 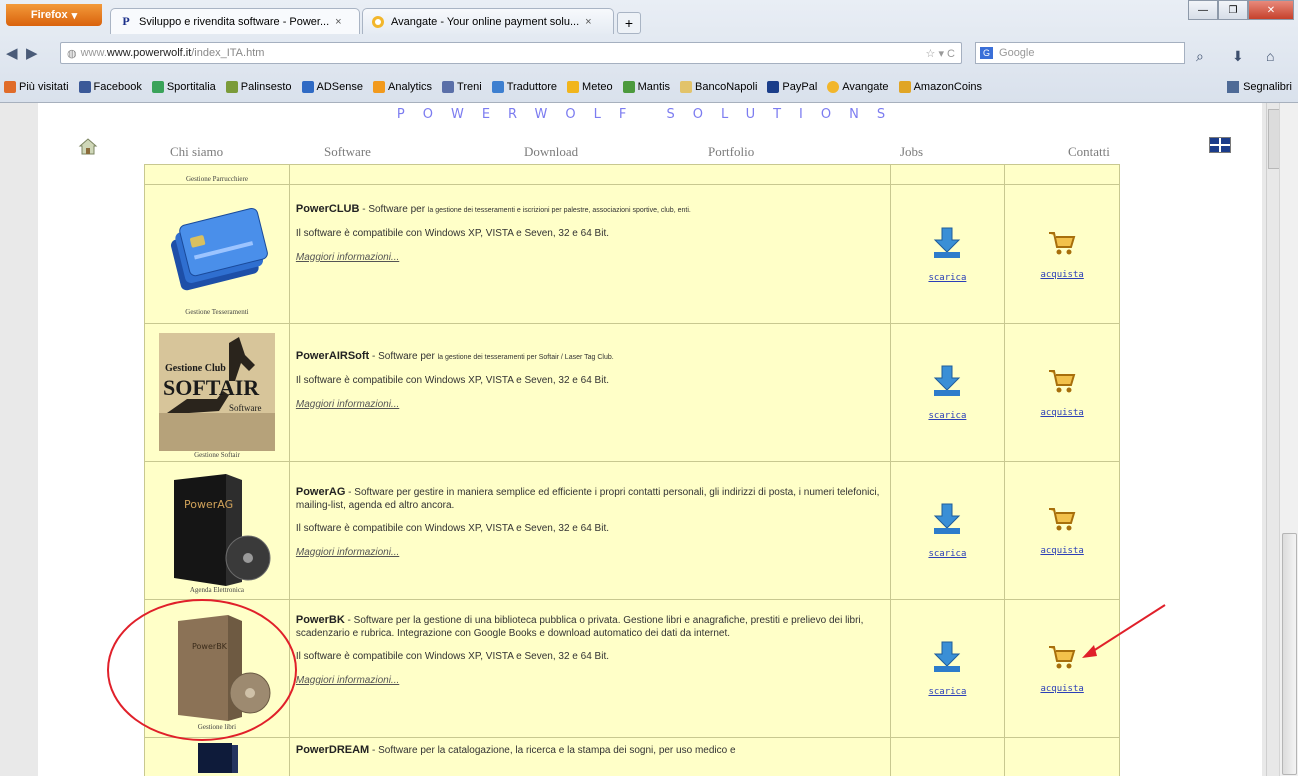 What do you see at coordinates (347, 152) in the screenshot?
I see `menu-item-software: Software` at bounding box center [347, 152].